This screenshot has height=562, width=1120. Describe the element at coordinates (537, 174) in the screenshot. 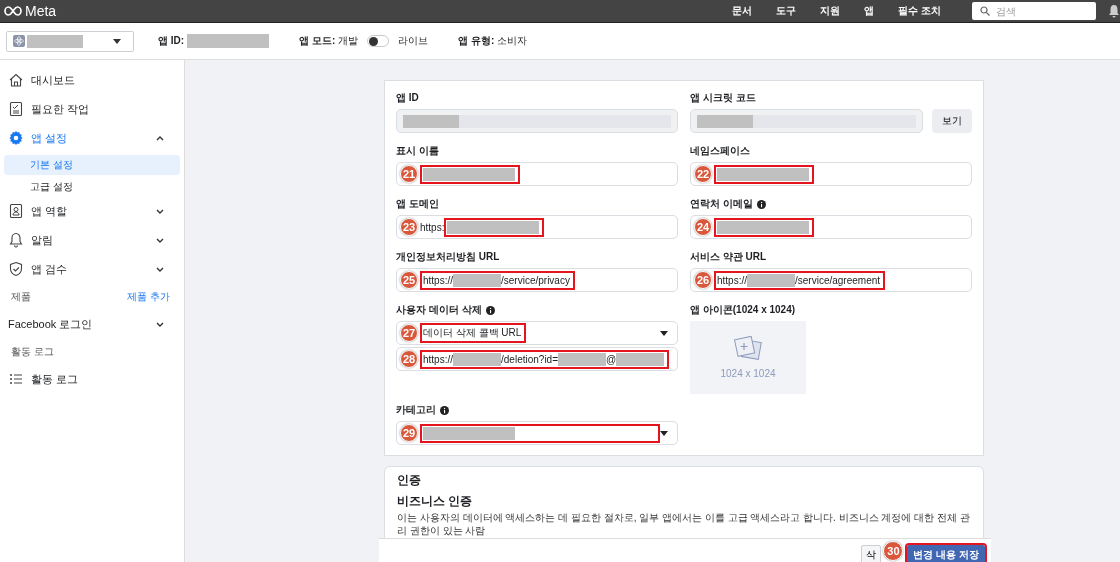

I see `input-field: 21` at that location.